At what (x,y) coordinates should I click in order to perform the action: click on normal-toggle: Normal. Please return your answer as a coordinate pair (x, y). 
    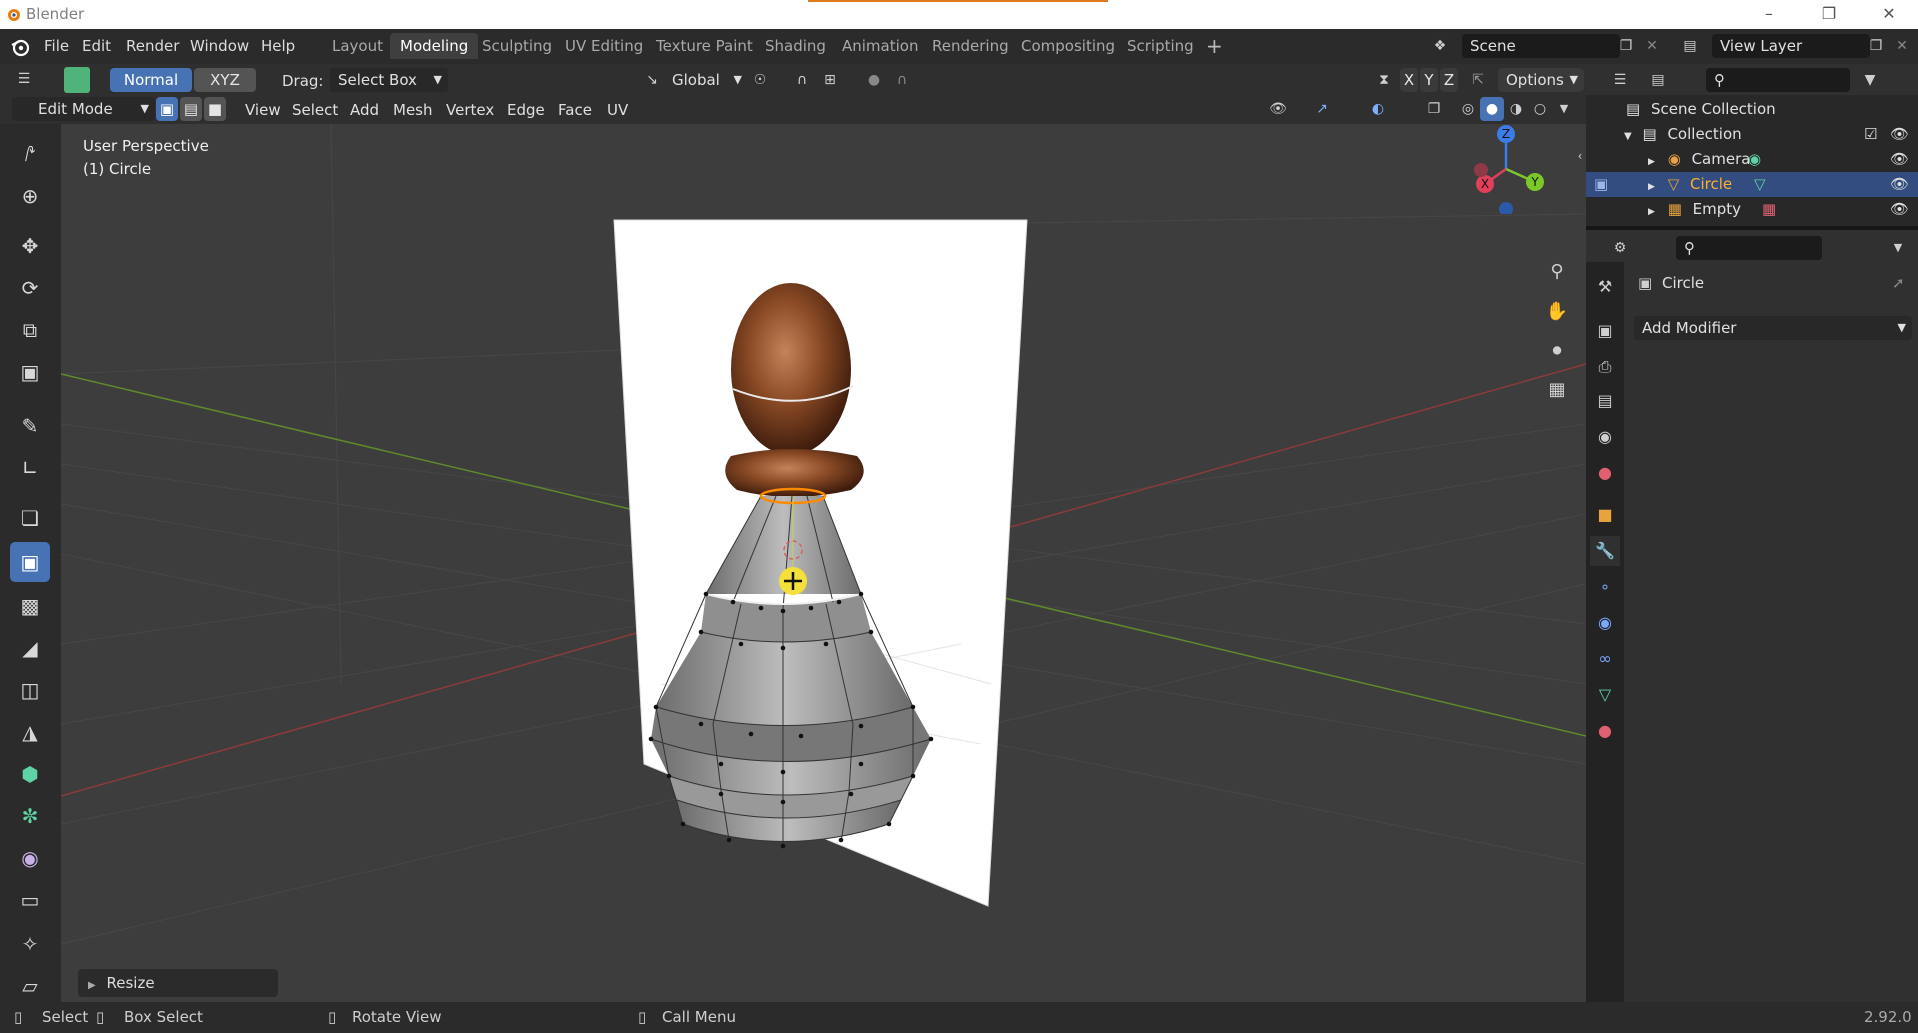
    Looking at the image, I should click on (151, 80).